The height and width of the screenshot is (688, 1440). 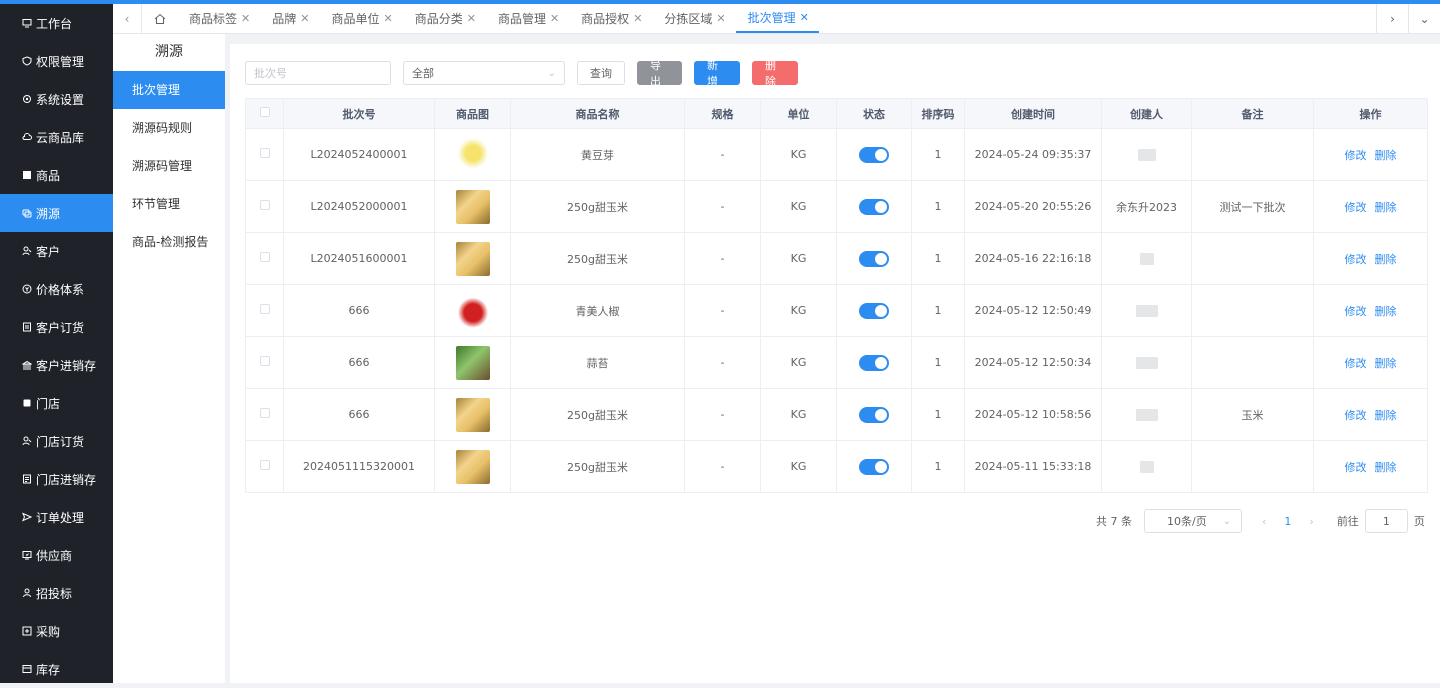 What do you see at coordinates (56, 137) in the screenshot?
I see `sidebar-item: 云商品库` at bounding box center [56, 137].